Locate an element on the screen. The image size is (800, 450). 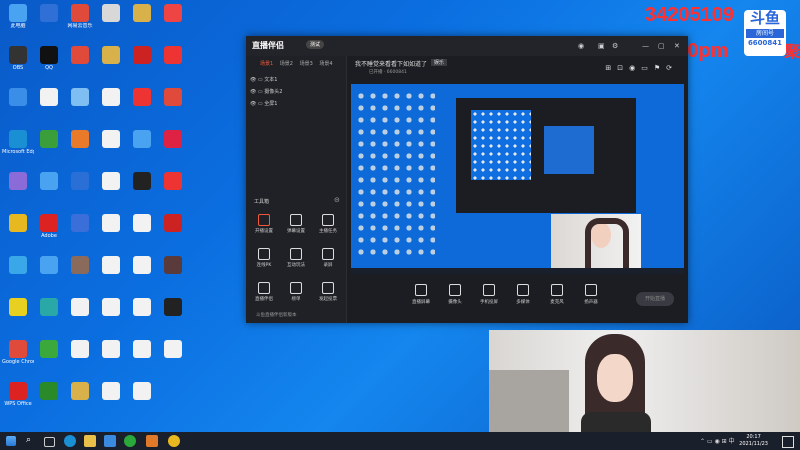
tool-item: 录屏 is located at coordinates (328, 258).